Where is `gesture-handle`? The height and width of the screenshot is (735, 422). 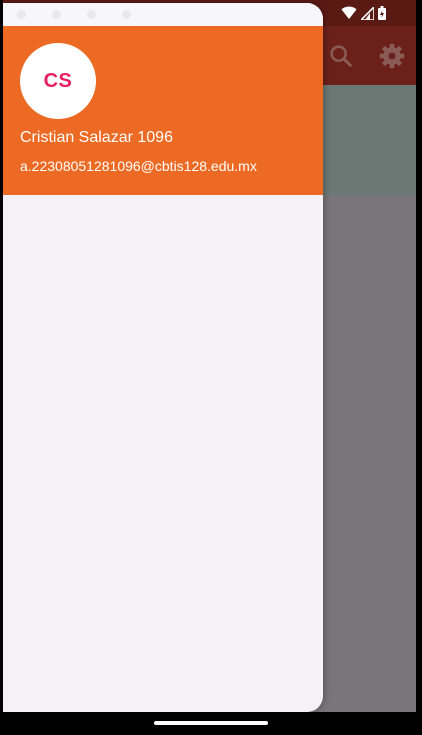 gesture-handle is located at coordinates (211, 723).